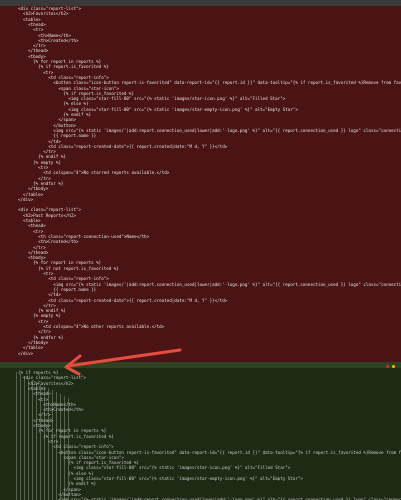  What do you see at coordinates (66, 447) in the screenshot?
I see `bottom-line: <td class="report-info">` at bounding box center [66, 447].